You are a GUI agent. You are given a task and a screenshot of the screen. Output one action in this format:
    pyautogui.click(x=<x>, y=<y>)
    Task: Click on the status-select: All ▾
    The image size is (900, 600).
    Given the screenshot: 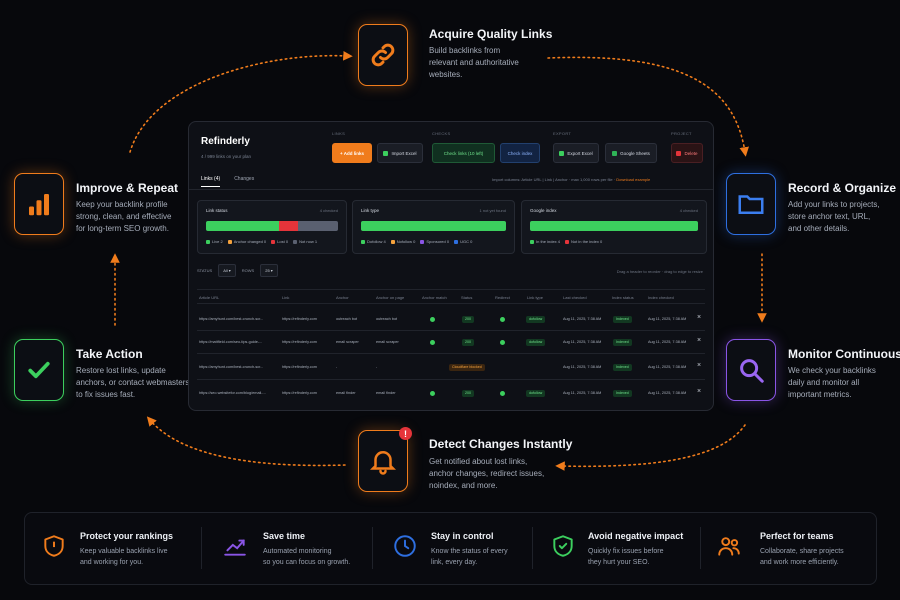 What is the action you would take?
    pyautogui.click(x=227, y=270)
    